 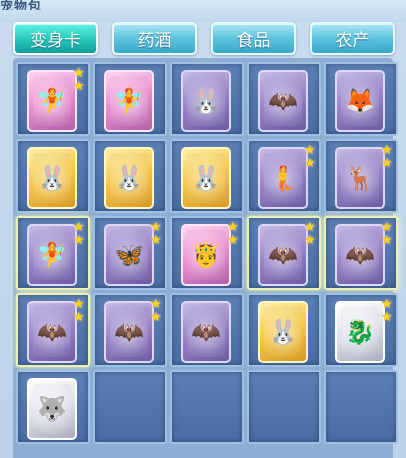 I want to click on title-bar: 宠物包, so click(x=203, y=11).